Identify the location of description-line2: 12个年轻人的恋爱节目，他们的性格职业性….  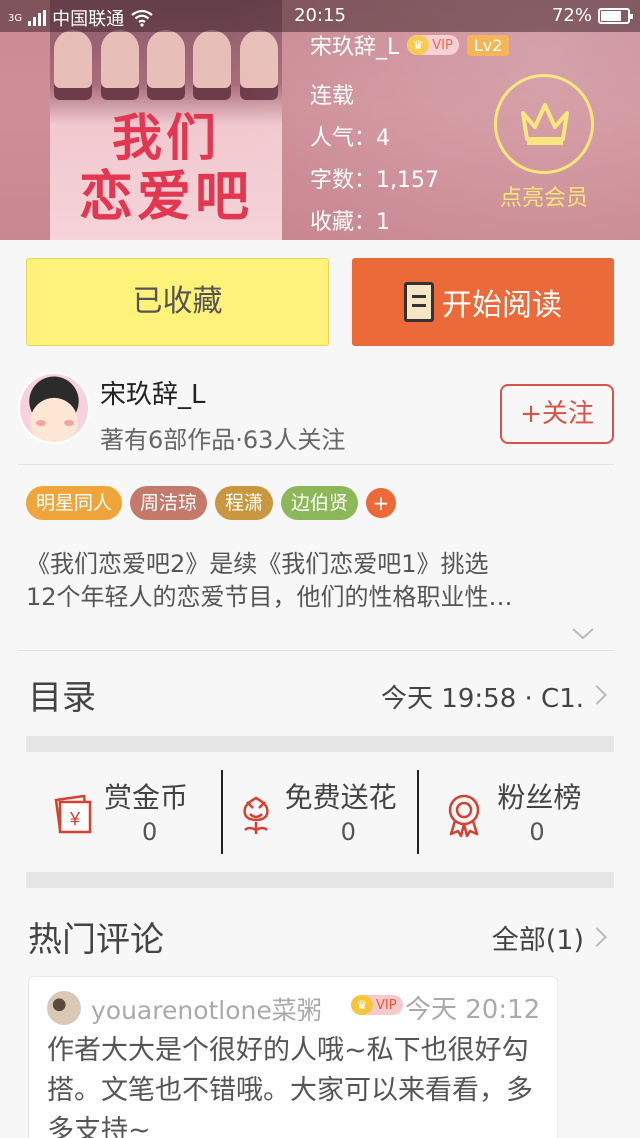
(269, 597).